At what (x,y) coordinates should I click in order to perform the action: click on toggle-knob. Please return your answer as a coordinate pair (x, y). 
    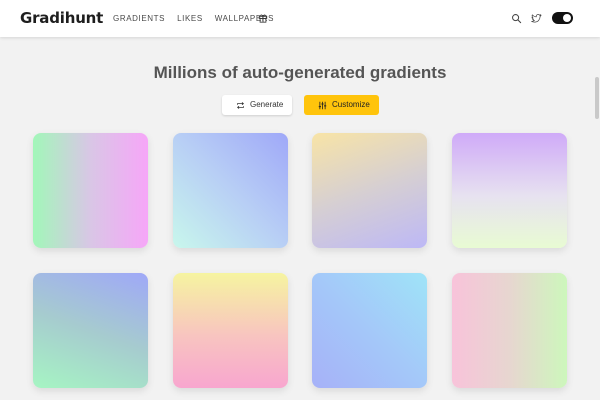
    Looking at the image, I should click on (567, 18).